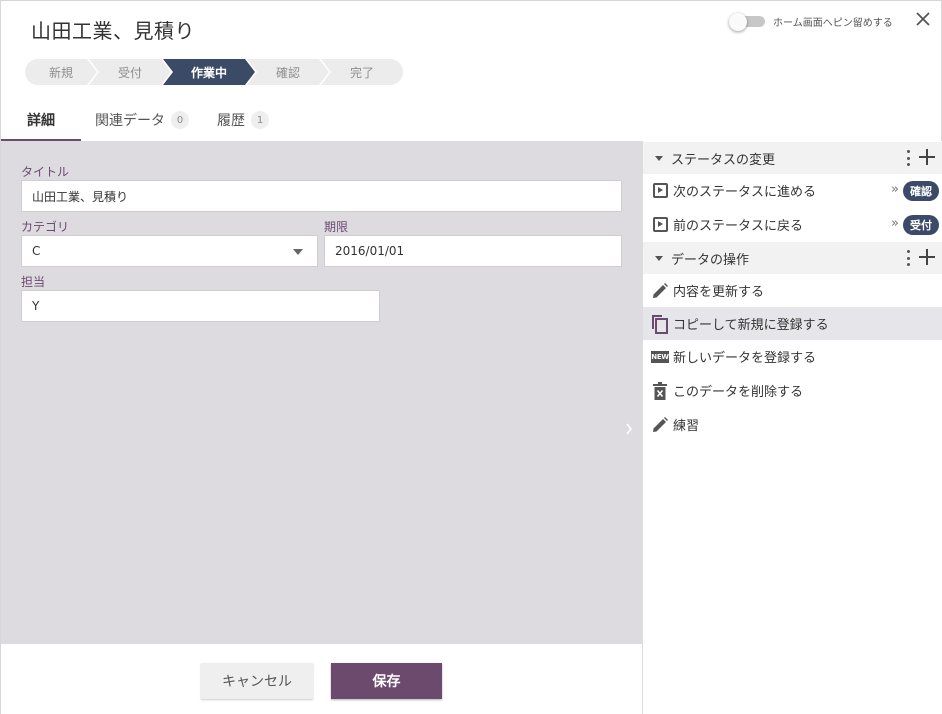  Describe the element at coordinates (833, 23) in the screenshot. I see `pin-label: ホーム画面へピン留めする` at that location.